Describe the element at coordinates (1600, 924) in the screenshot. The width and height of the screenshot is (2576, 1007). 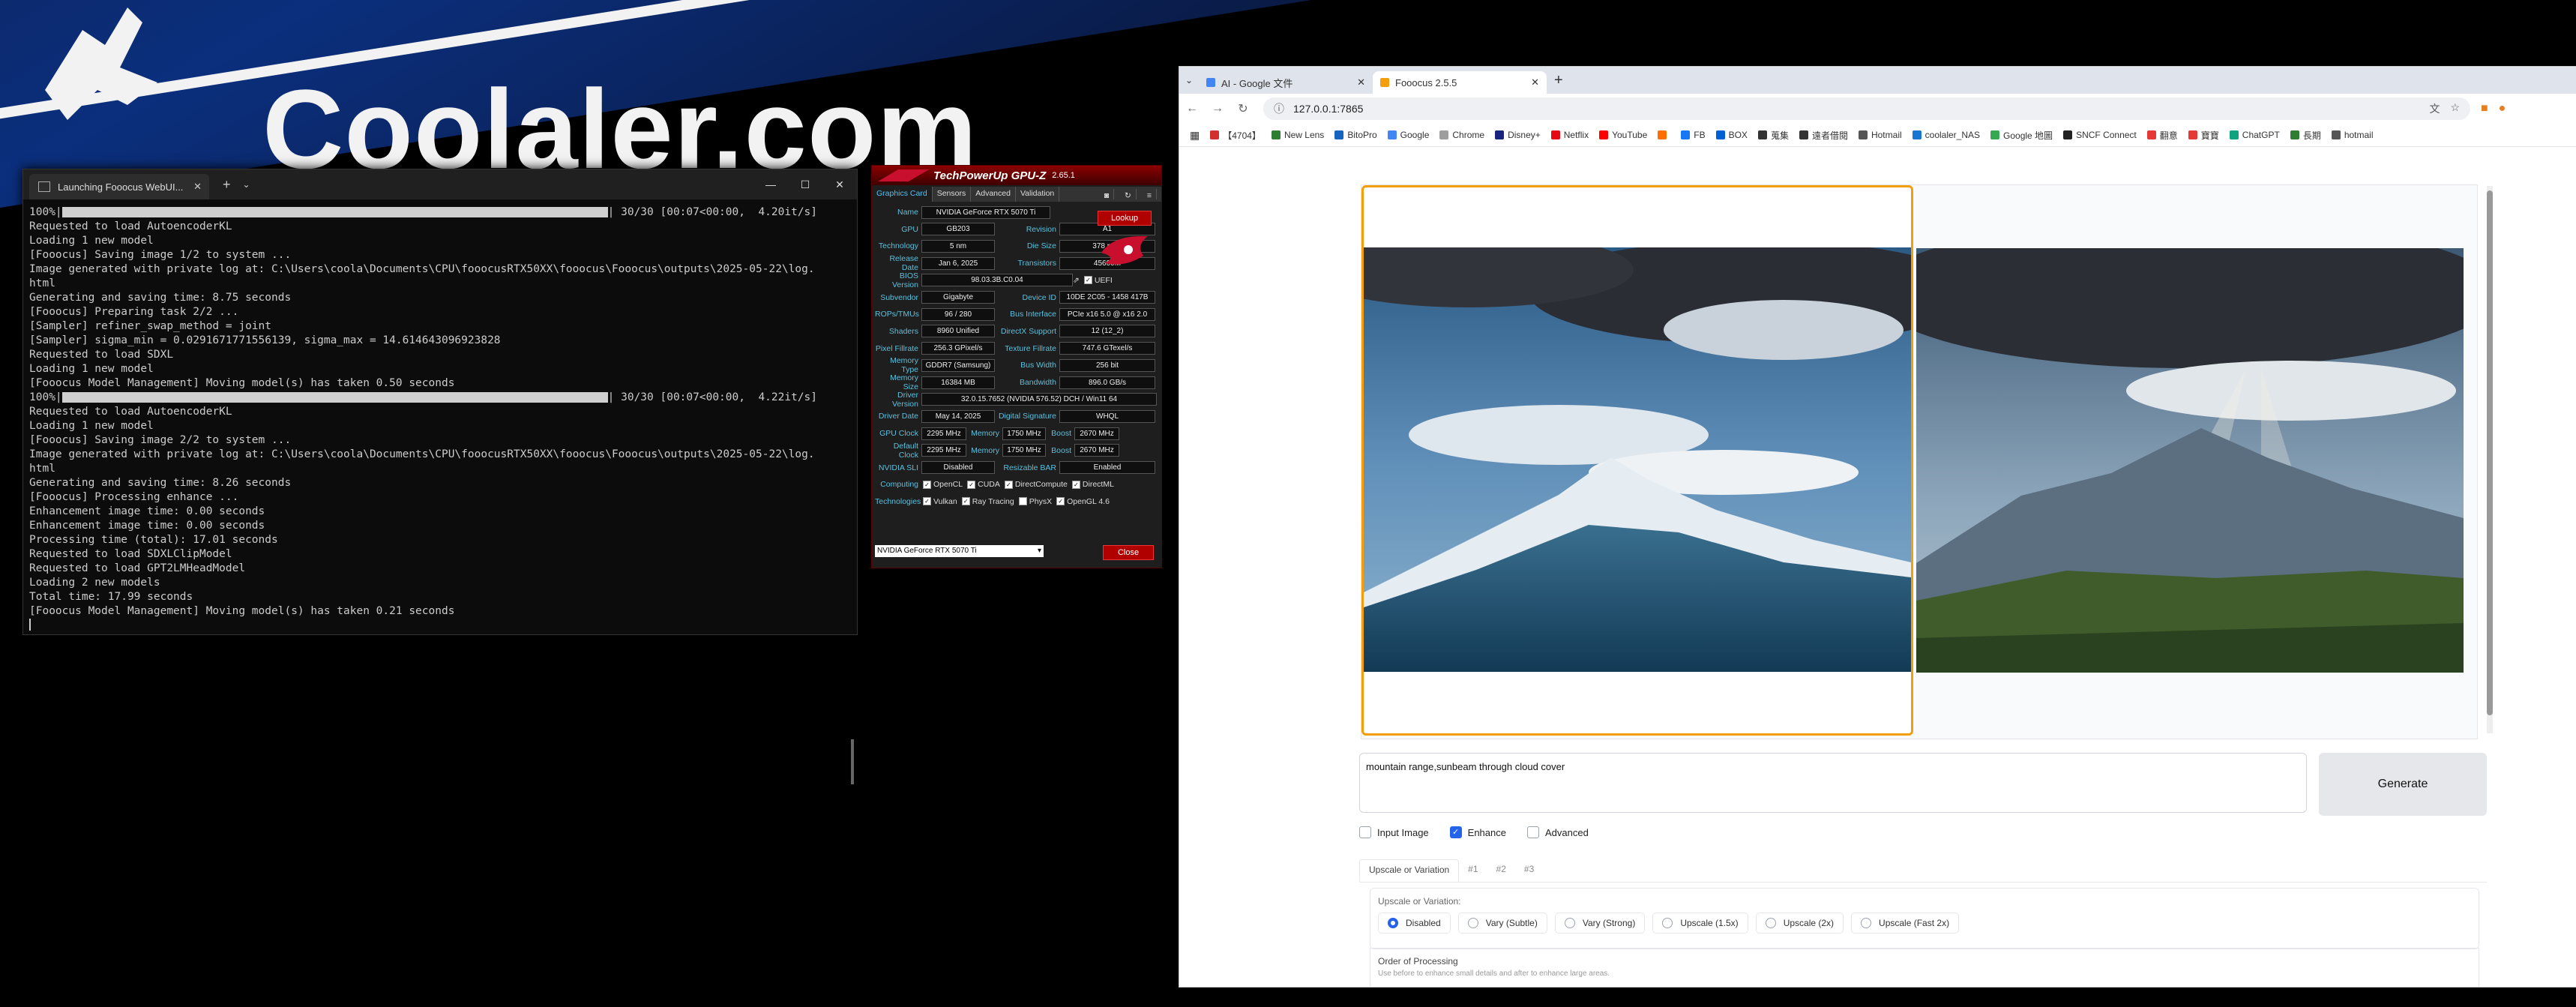
I see `radio-option: Vary (Strong)` at that location.